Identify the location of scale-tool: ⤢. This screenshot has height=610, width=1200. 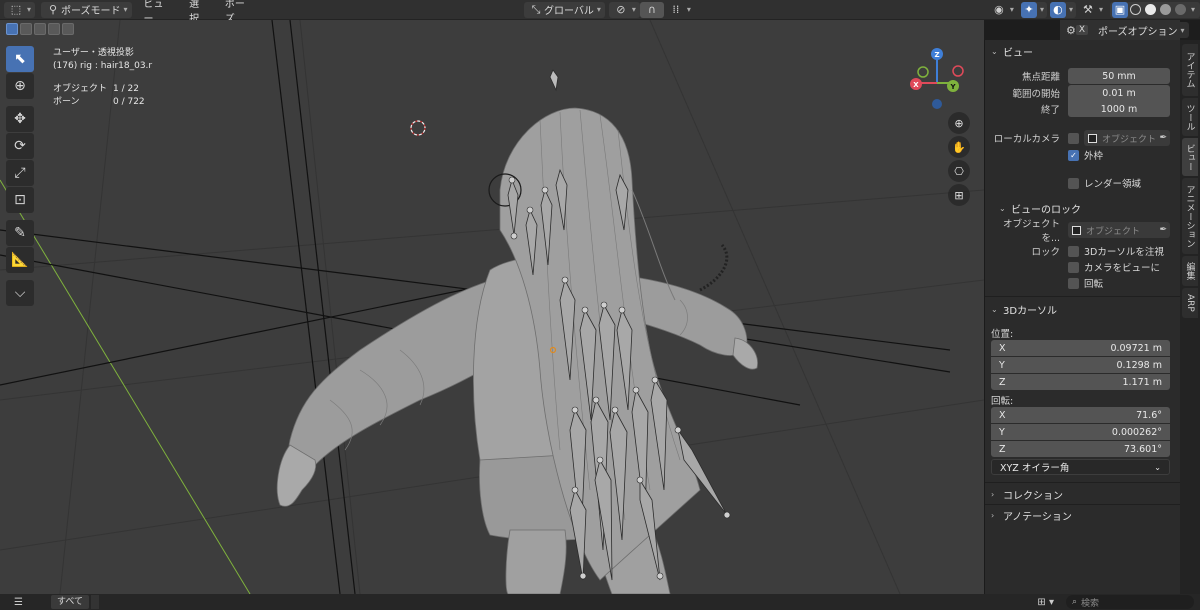
(20, 173).